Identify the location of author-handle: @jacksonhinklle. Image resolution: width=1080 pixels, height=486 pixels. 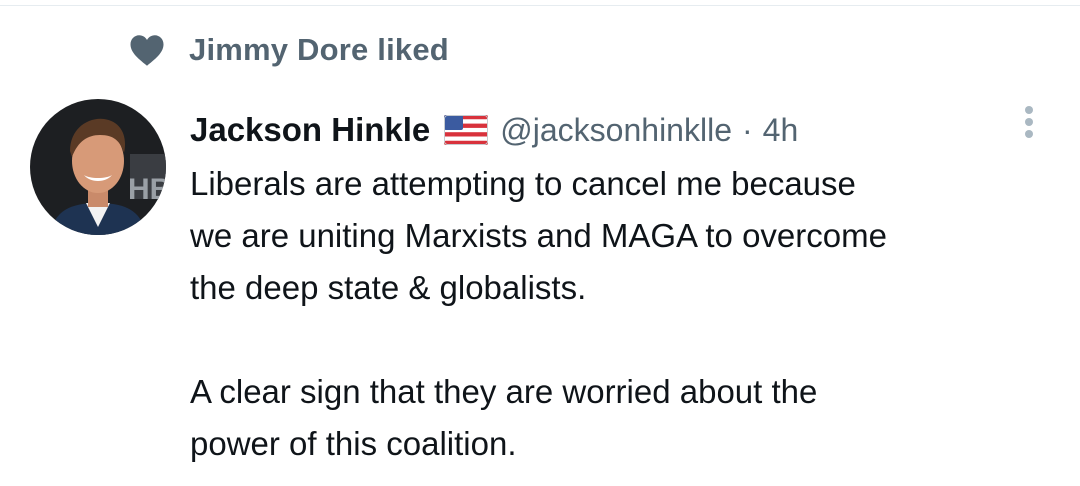
(616, 130).